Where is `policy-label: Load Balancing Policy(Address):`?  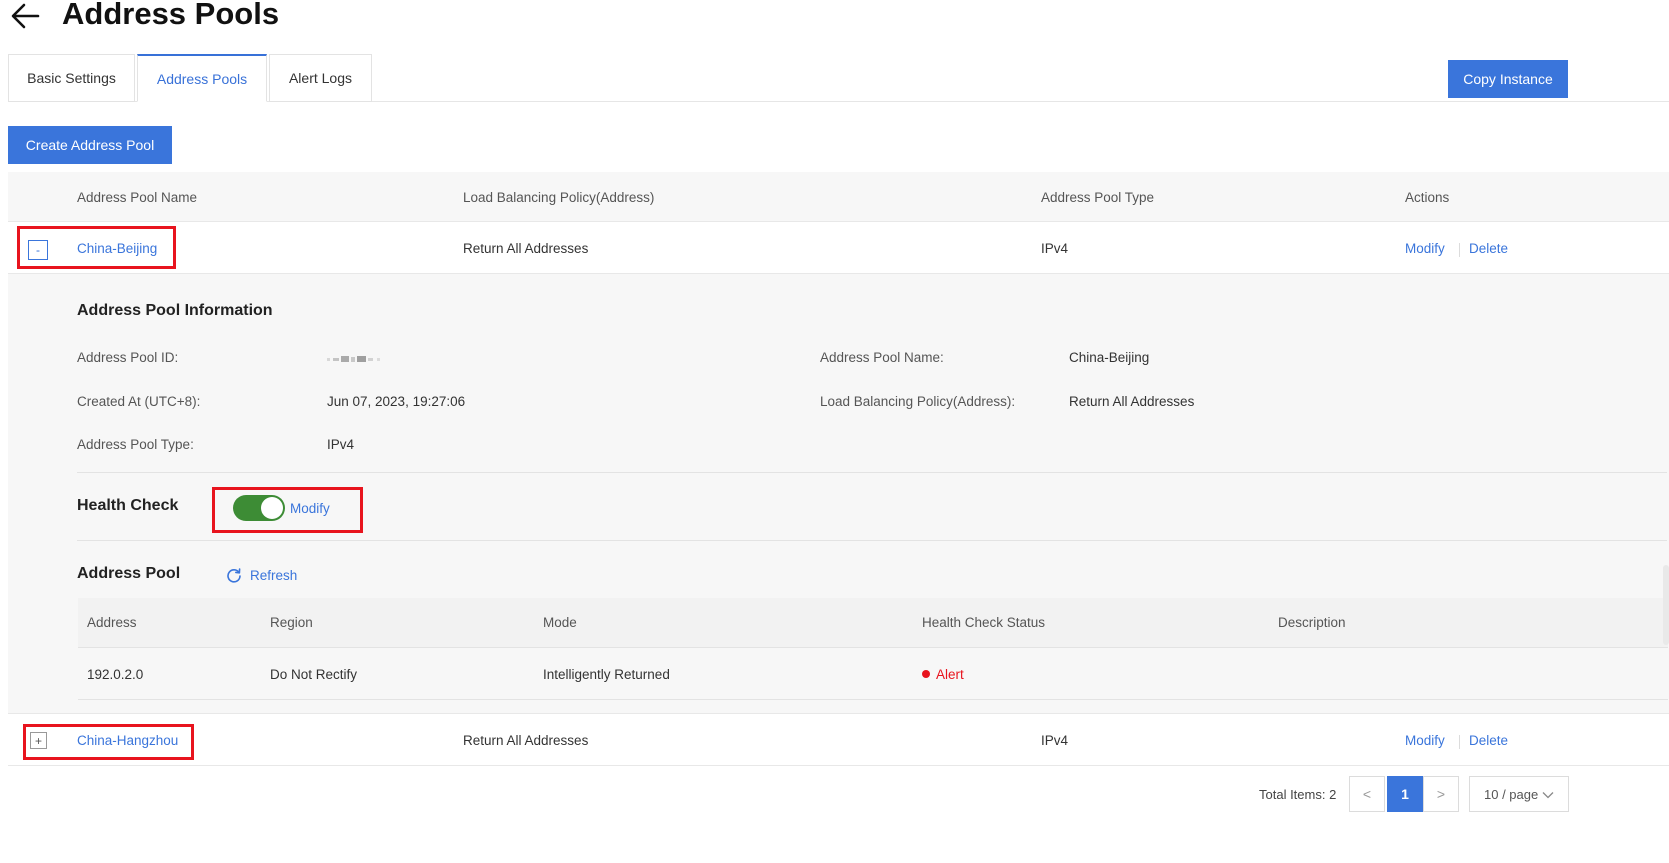
policy-label: Load Balancing Policy(Address): is located at coordinates (918, 401).